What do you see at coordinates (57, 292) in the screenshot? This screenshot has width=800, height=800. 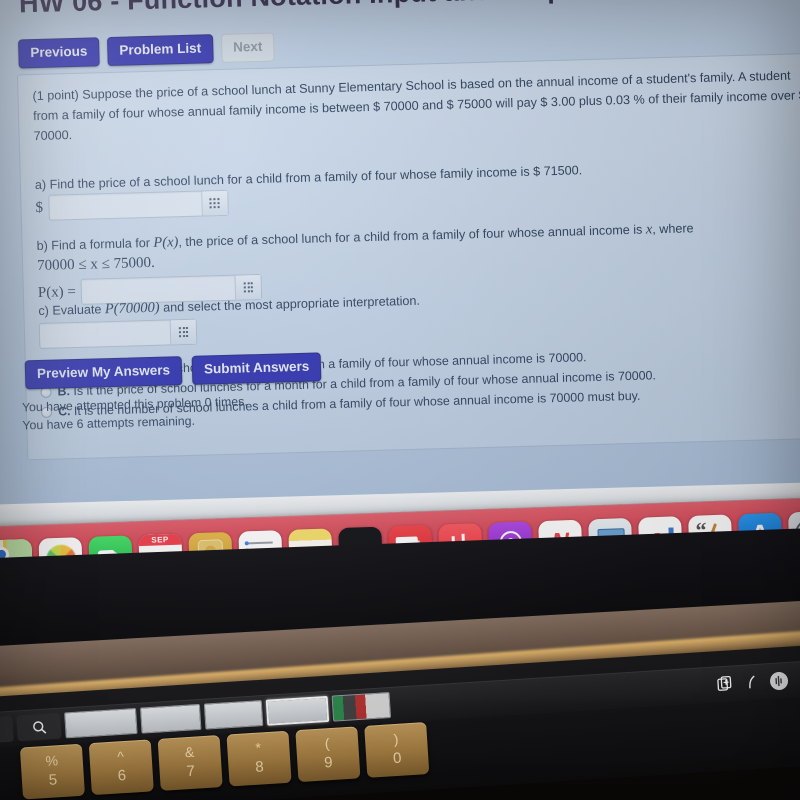 I see `px-equals-prefix: P(x) =` at bounding box center [57, 292].